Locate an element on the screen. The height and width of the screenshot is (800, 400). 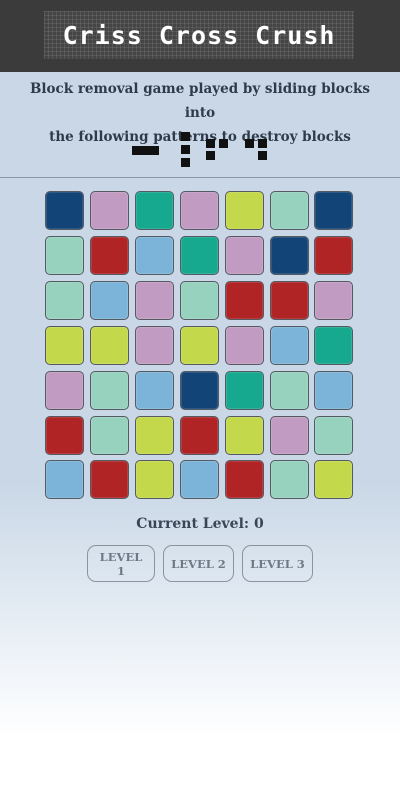
current-level: Current Level: 0 is located at coordinates (200, 524).